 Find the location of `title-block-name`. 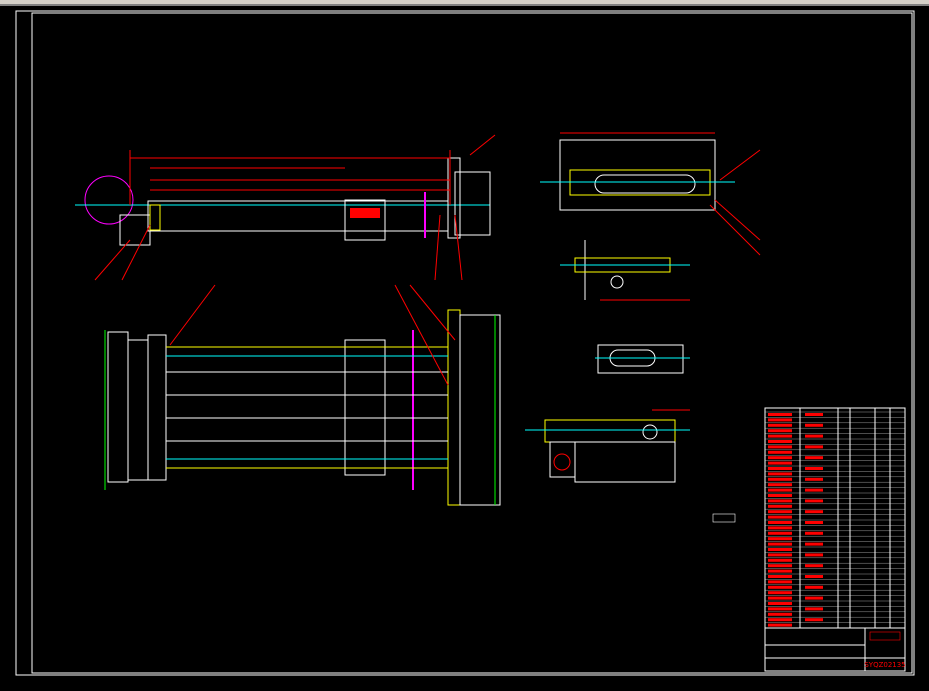

title-block-name is located at coordinates (885, 636).